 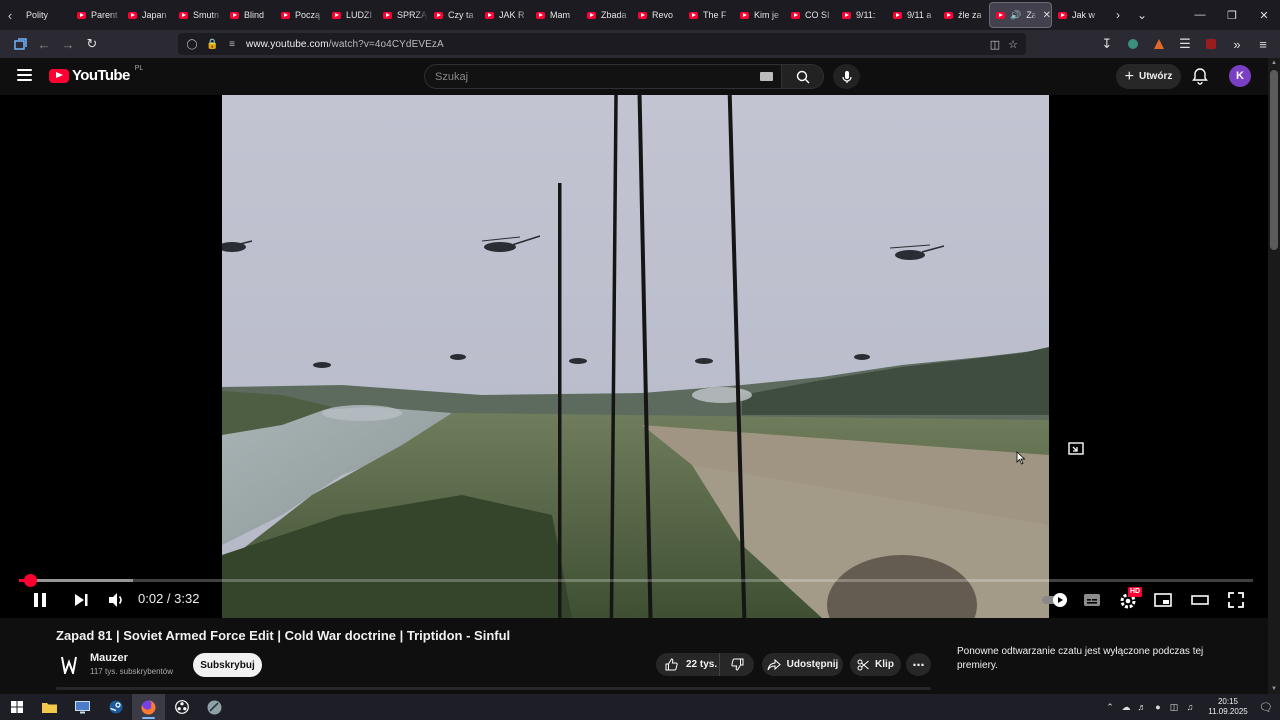 What do you see at coordinates (606, 15) in the screenshot?
I see `browser-tab: Zbada` at bounding box center [606, 15].